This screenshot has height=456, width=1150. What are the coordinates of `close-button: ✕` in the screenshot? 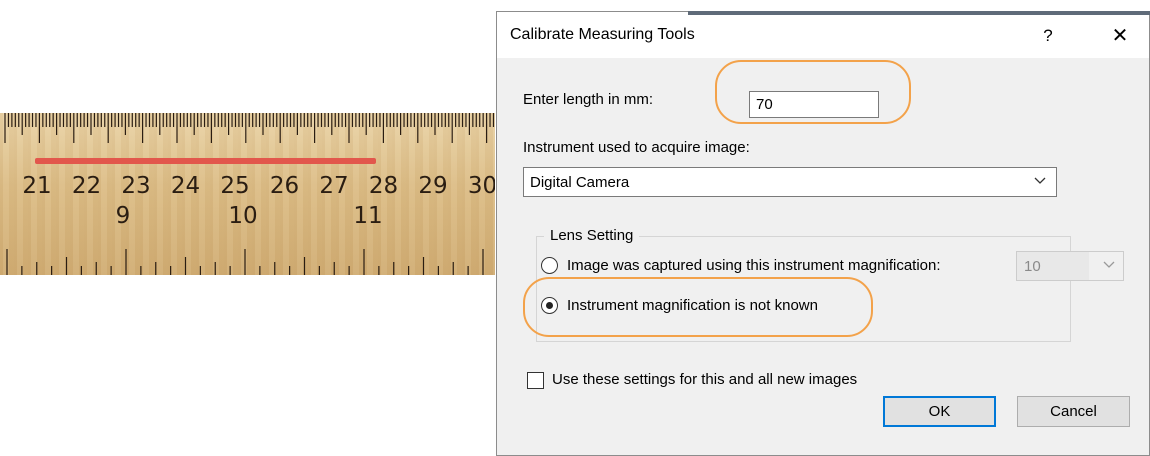 It's located at (1120, 35).